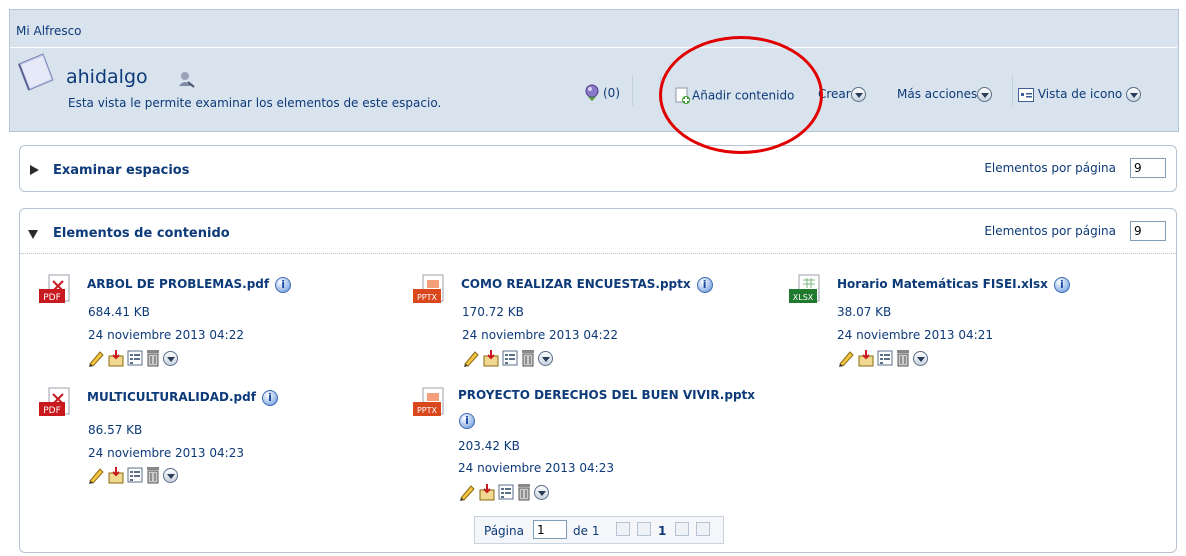 This screenshot has height=556, width=1186. I want to click on header-divider, so click(593, 47).